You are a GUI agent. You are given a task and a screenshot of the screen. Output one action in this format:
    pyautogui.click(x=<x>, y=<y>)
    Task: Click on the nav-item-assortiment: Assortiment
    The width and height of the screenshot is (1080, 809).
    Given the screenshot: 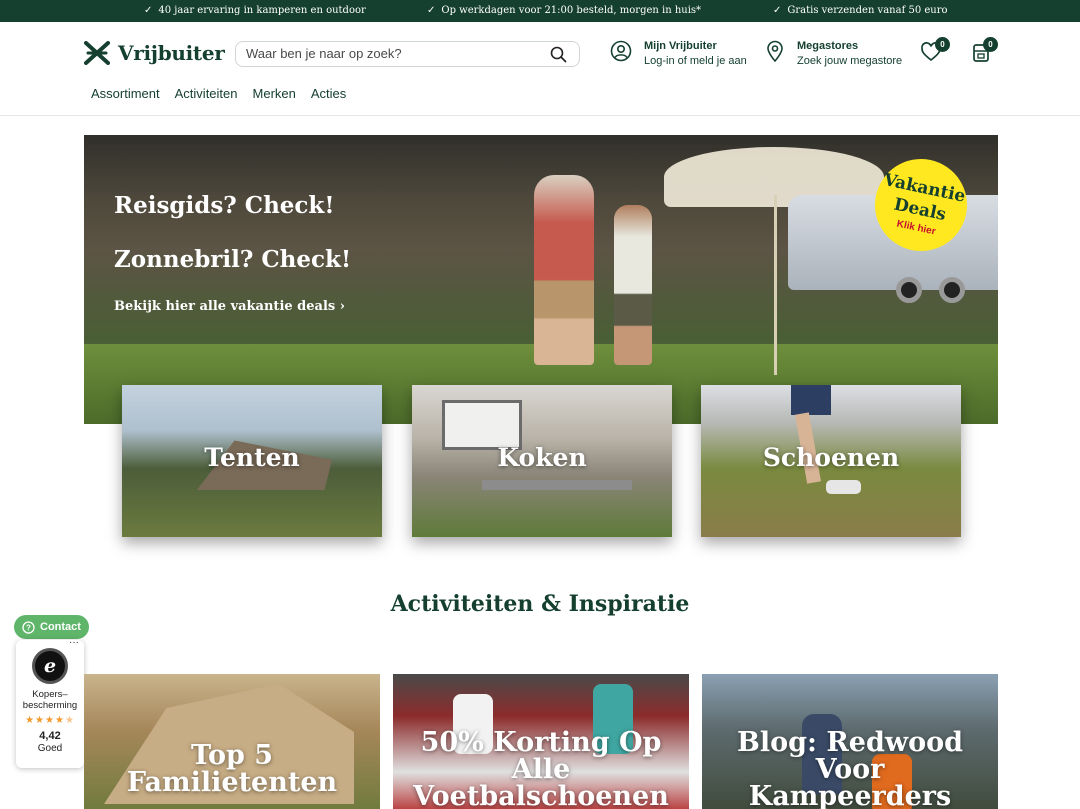 What is the action you would take?
    pyautogui.click(x=125, y=93)
    